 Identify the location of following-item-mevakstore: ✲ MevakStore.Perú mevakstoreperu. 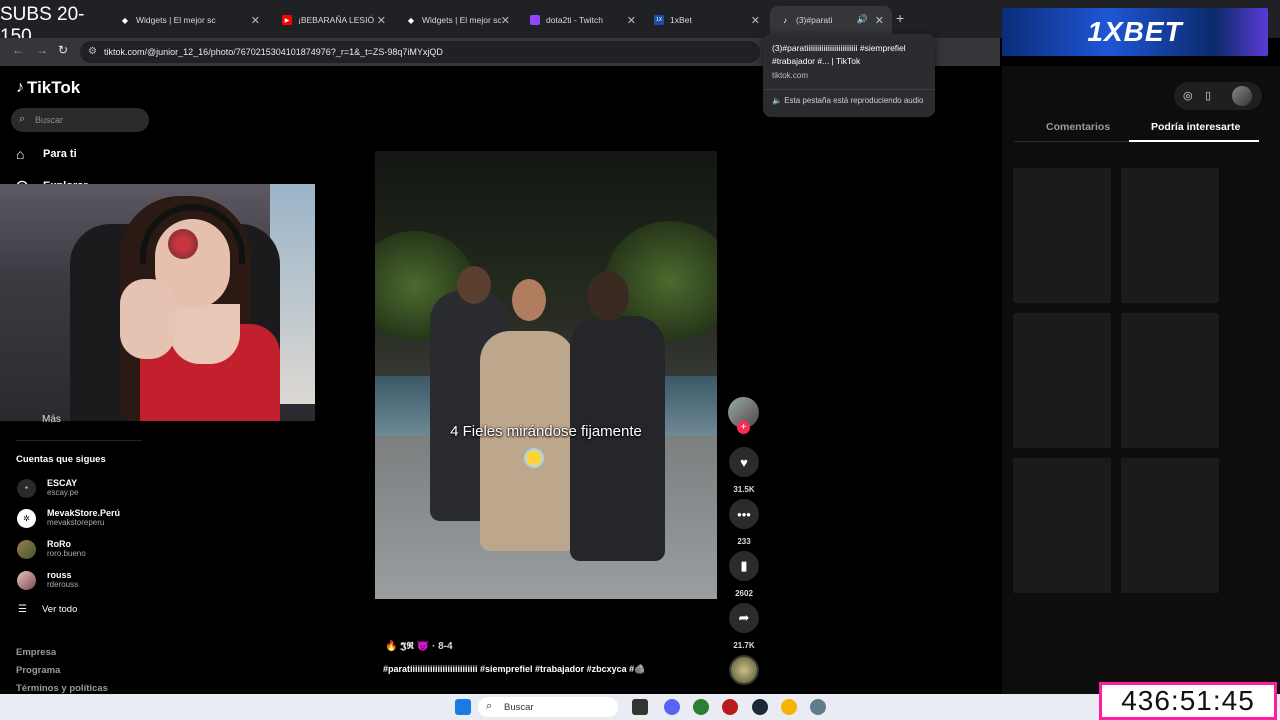
(68, 518).